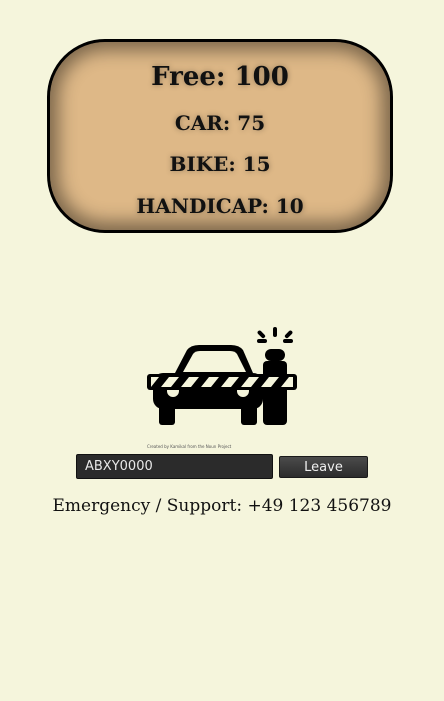 Image resolution: width=444 pixels, height=701 pixels. I want to click on leave-button: Leave, so click(323, 467).